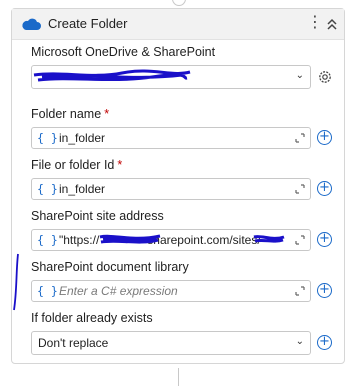 The image size is (357, 386). Describe the element at coordinates (123, 52) in the screenshot. I see `connection-label: Microsoft OneDrive & SharePoint` at that location.